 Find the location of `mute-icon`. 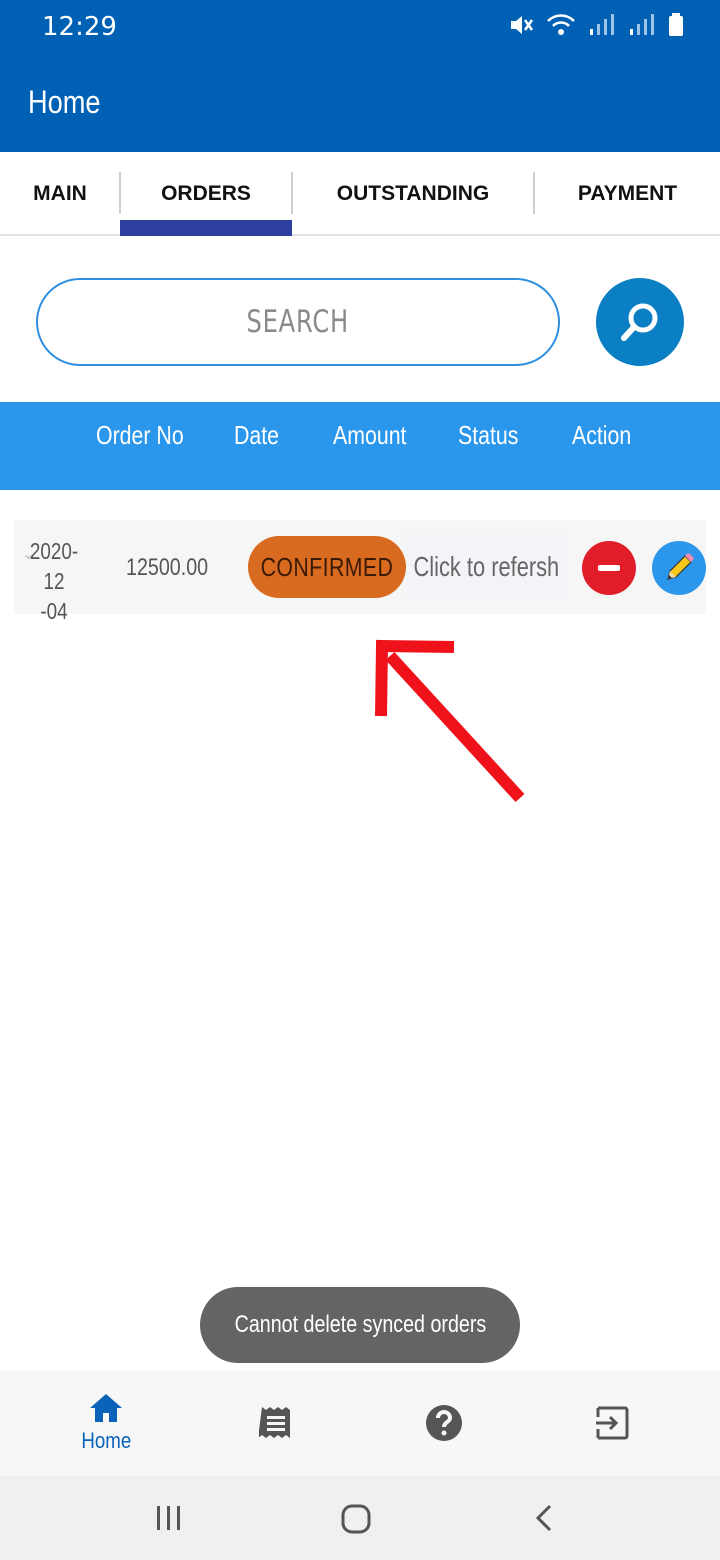

mute-icon is located at coordinates (522, 25).